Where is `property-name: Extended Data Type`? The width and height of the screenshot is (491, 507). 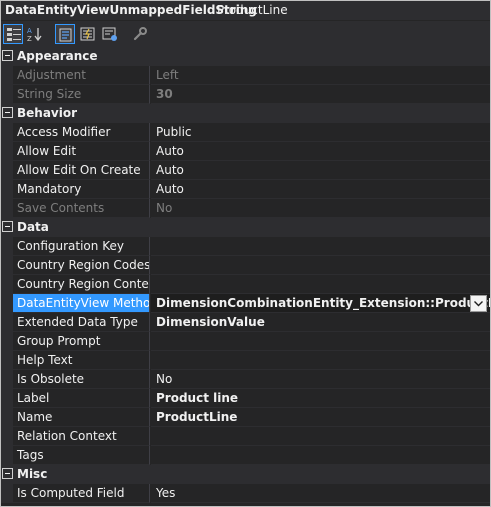
property-name: Extended Data Type is located at coordinates (81, 322).